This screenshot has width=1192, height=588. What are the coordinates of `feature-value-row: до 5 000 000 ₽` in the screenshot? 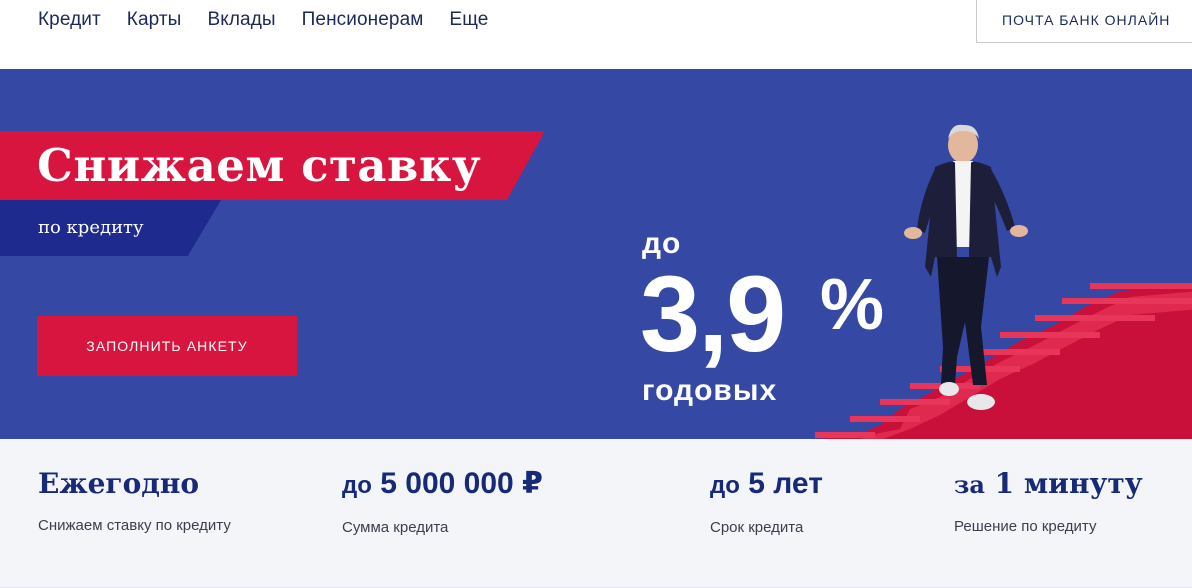 It's located at (442, 485).